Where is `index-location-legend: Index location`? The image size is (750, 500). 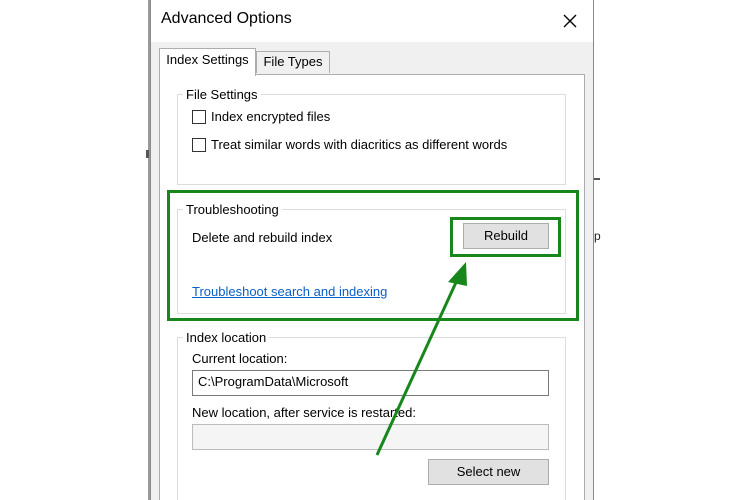 index-location-legend: Index location is located at coordinates (226, 337).